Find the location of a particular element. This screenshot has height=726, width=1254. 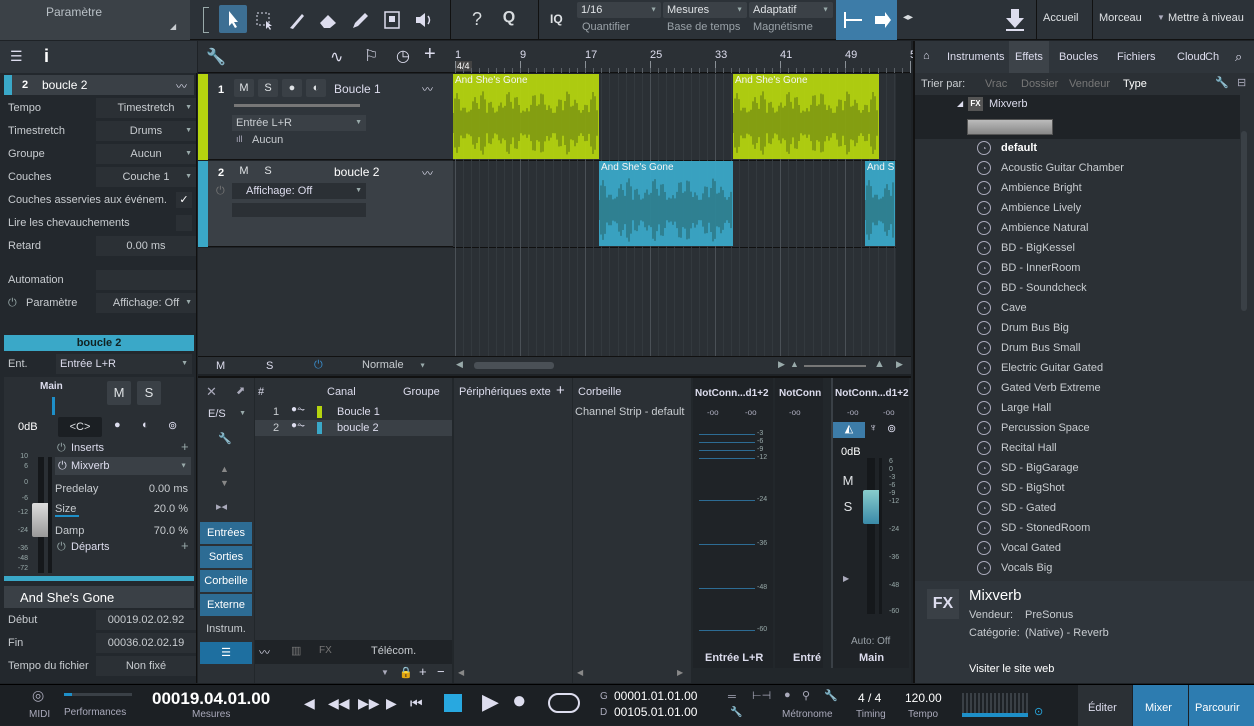

loop-button is located at coordinates (564, 703).